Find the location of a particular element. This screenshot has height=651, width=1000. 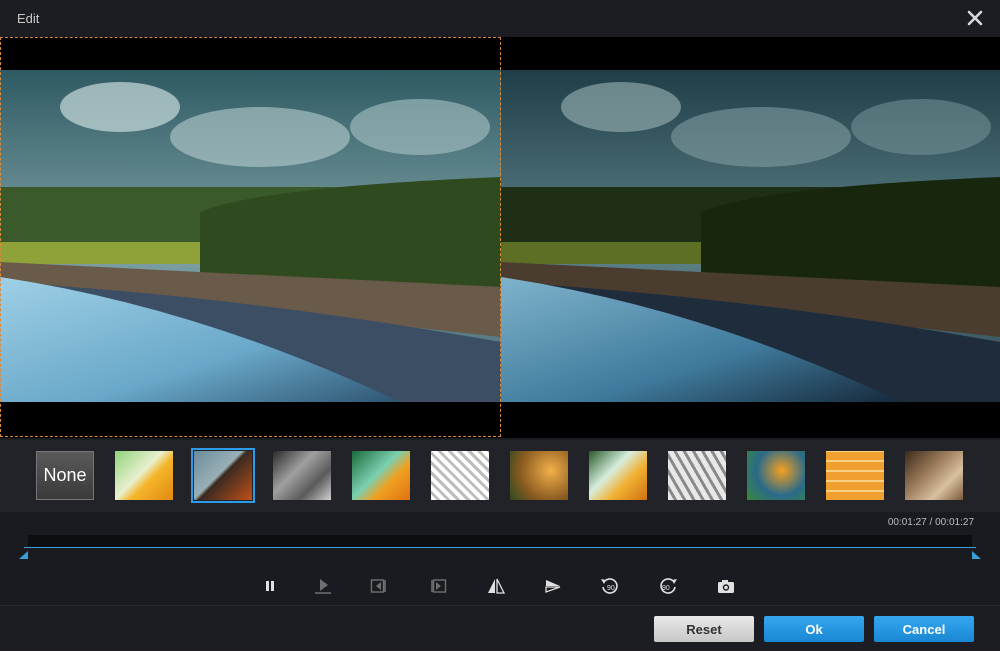

step-forward-icon is located at coordinates (438, 586).